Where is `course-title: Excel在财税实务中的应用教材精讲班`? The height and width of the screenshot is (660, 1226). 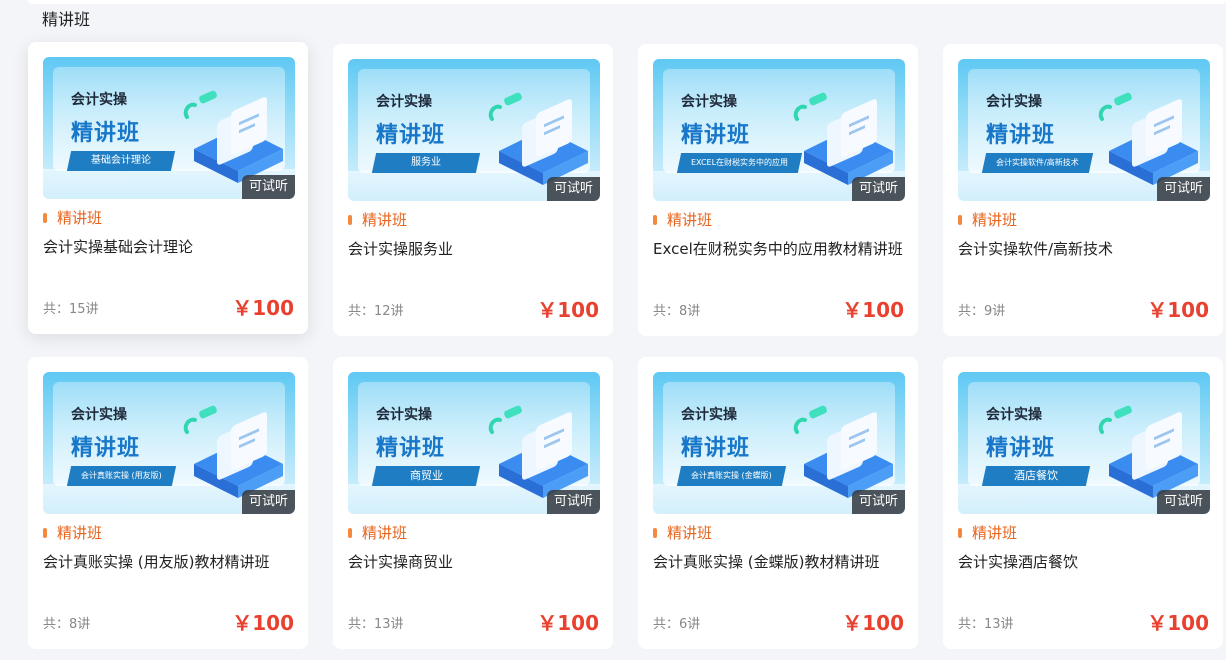
course-title: Excel在财税实务中的应用教材精讲班 is located at coordinates (779, 249).